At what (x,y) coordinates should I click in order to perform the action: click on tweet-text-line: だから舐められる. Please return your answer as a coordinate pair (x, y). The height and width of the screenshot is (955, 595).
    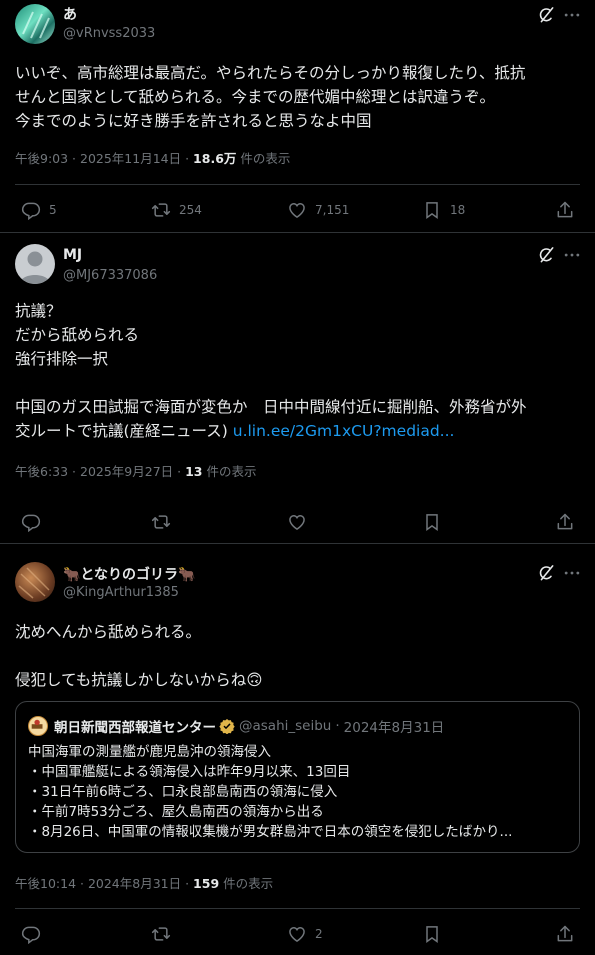
    Looking at the image, I should click on (77, 335).